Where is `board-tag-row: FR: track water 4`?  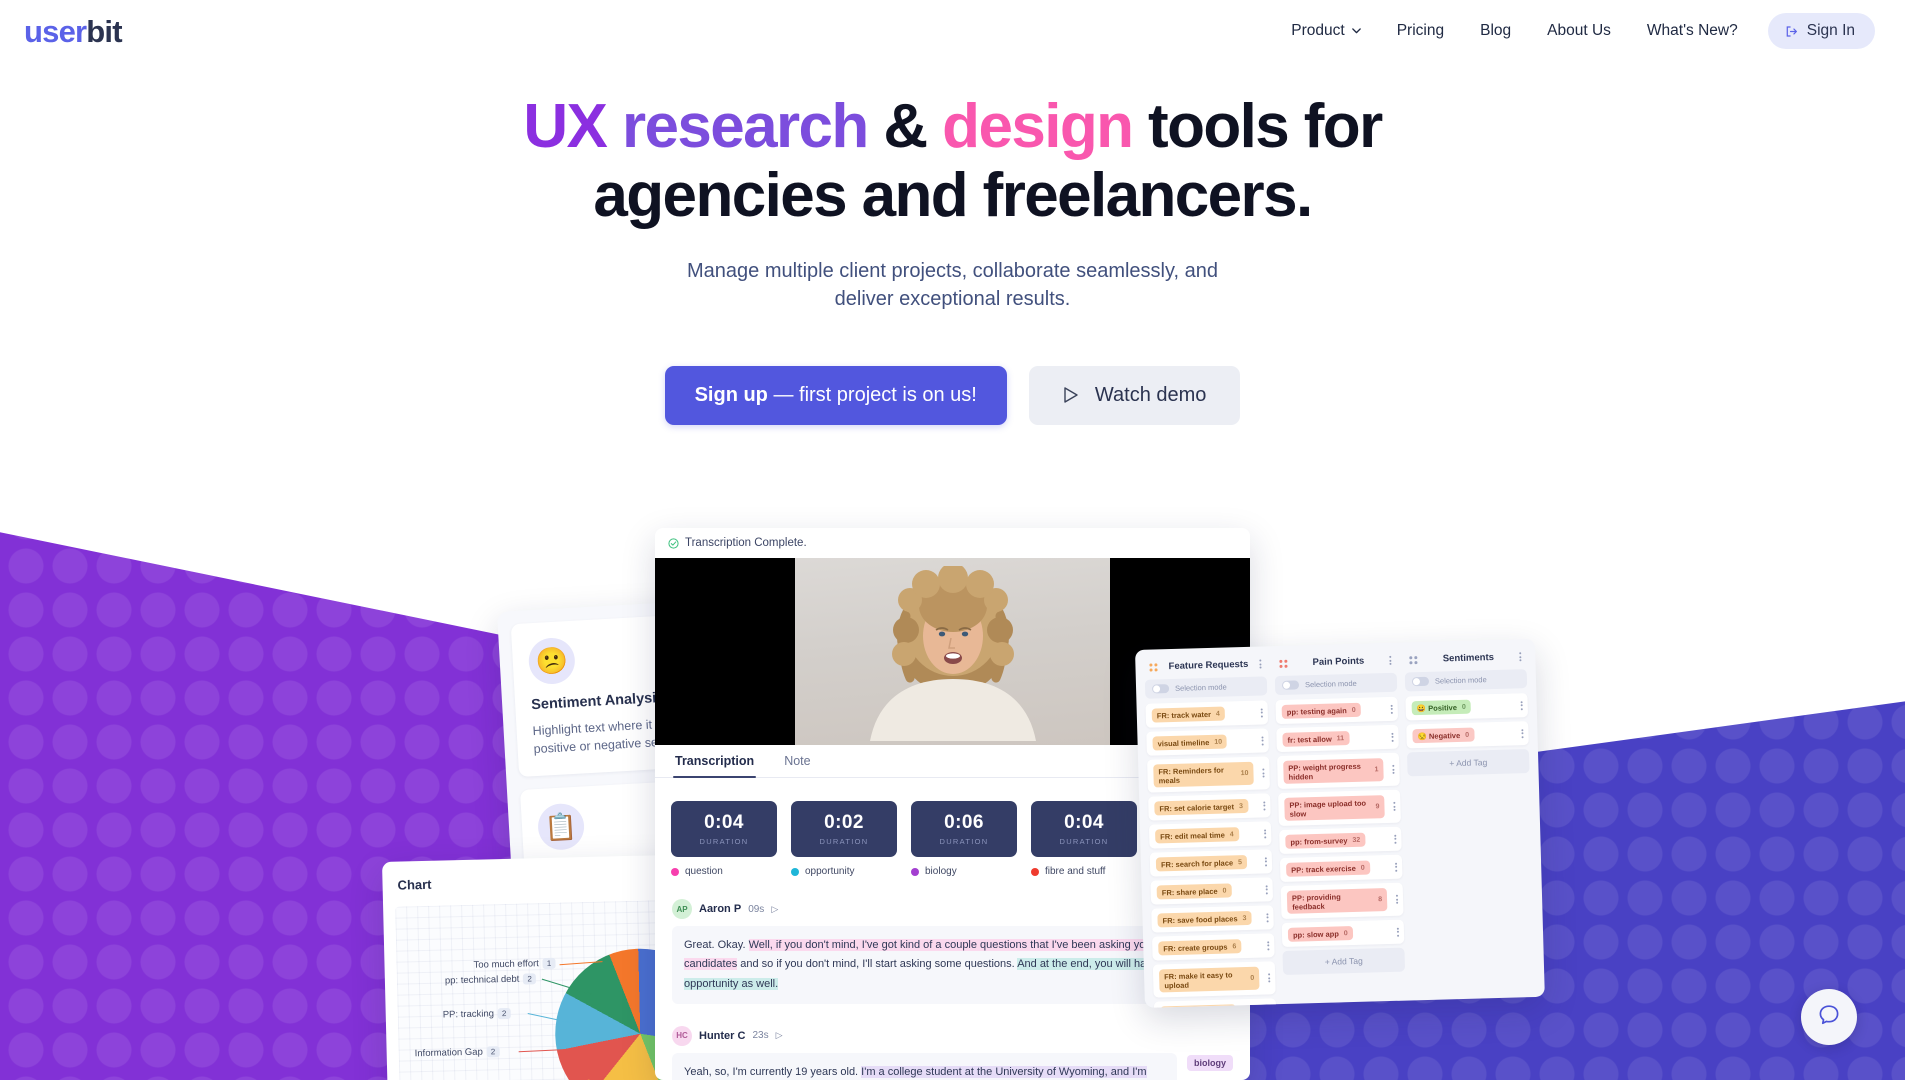
board-tag-row: FR: track water 4 is located at coordinates (1207, 714).